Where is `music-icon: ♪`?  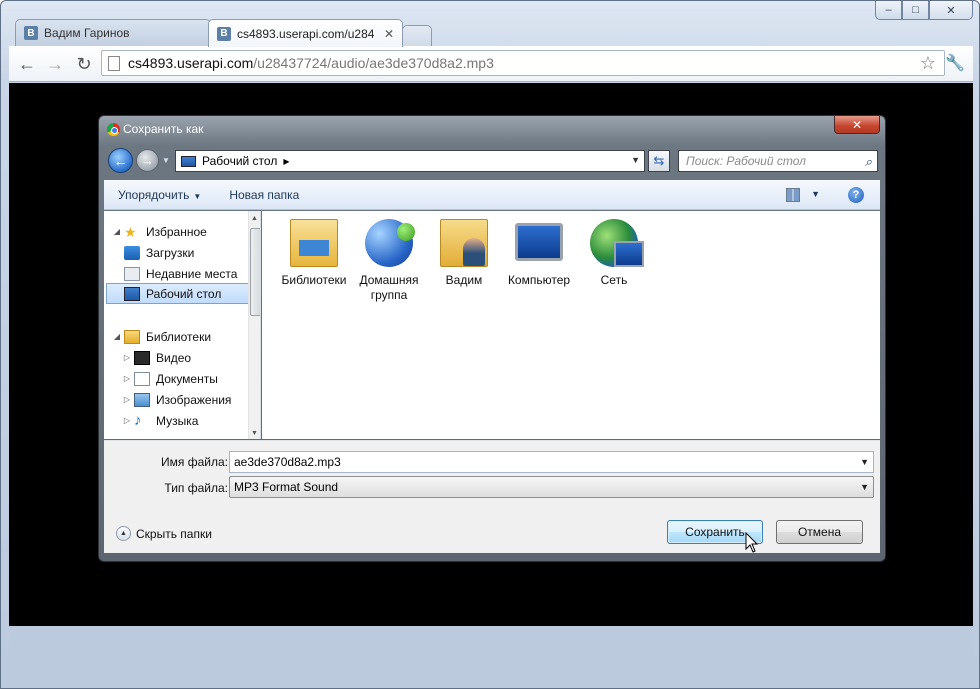
music-icon: ♪ is located at coordinates (138, 420).